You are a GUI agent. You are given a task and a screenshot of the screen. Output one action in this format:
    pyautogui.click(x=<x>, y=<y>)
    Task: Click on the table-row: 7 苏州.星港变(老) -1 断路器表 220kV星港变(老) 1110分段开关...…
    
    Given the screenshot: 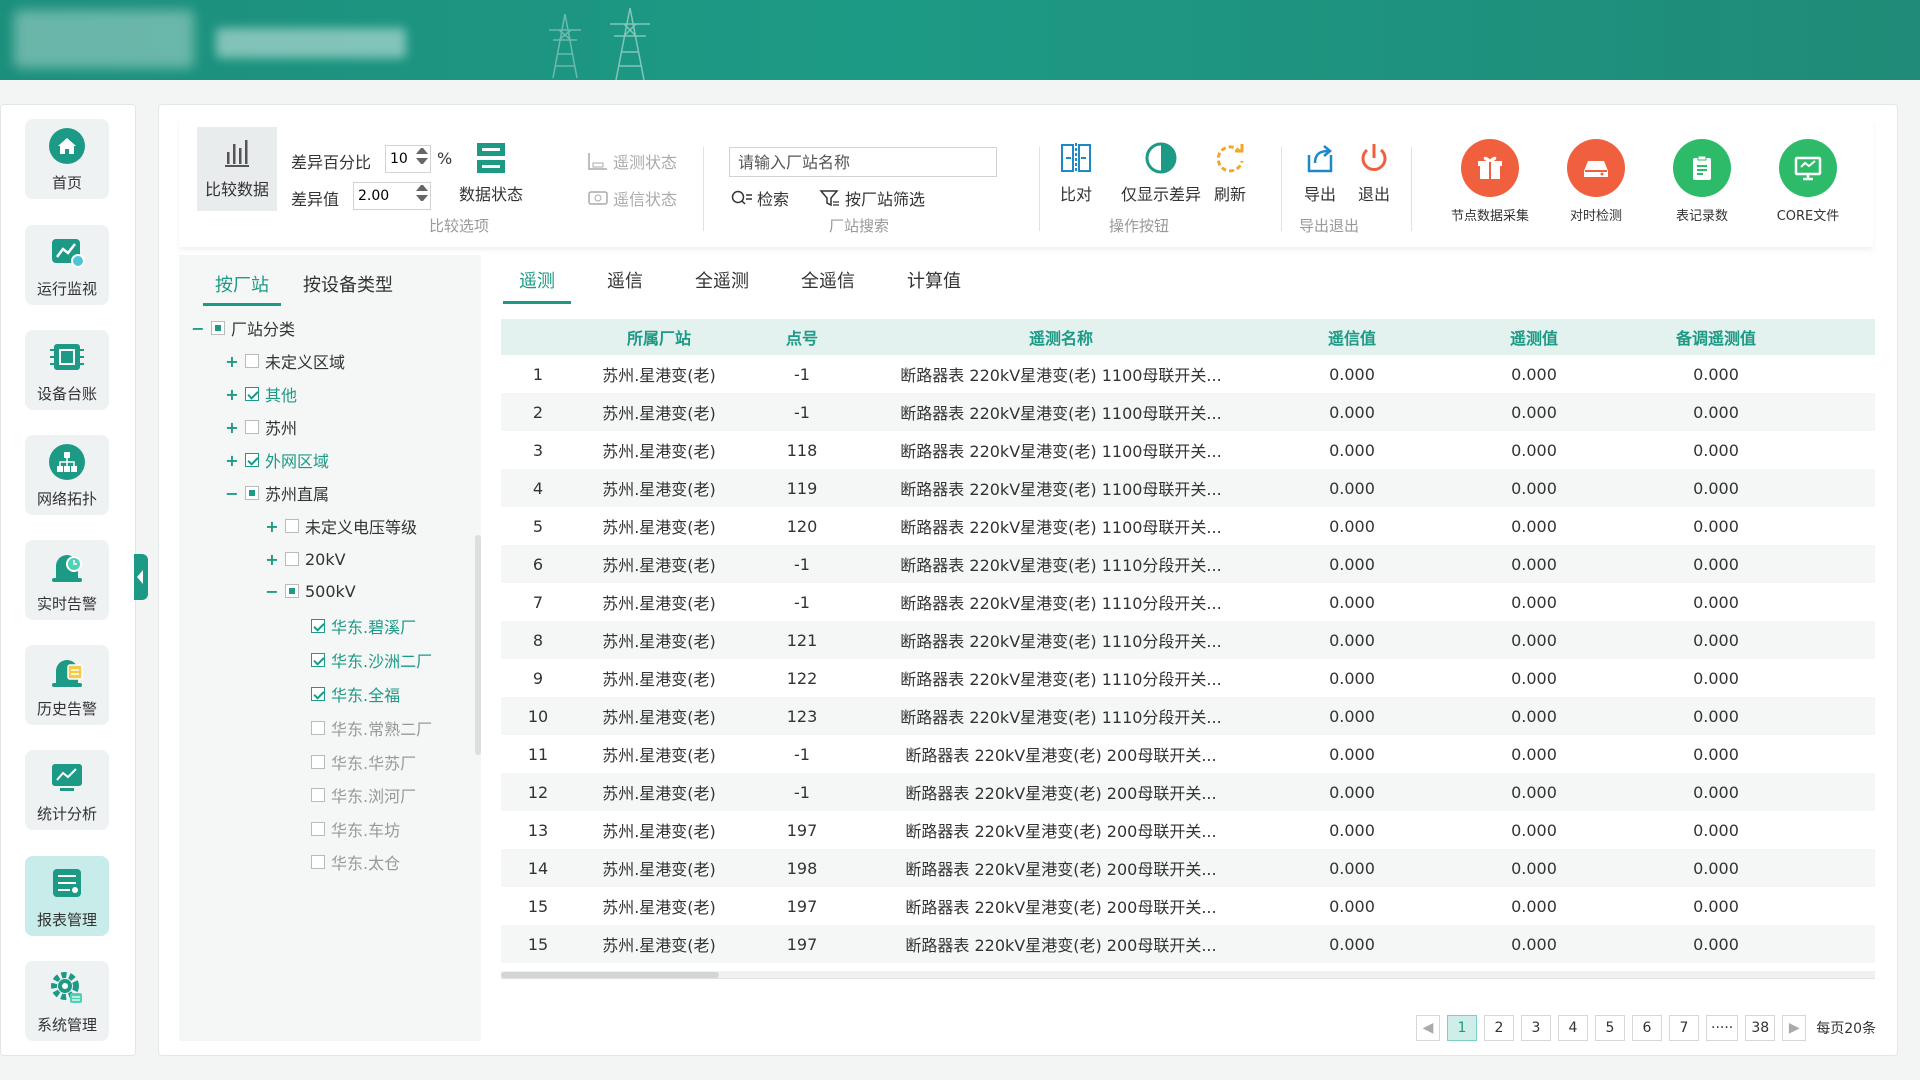 What is the action you would take?
    pyautogui.click(x=1188, y=602)
    